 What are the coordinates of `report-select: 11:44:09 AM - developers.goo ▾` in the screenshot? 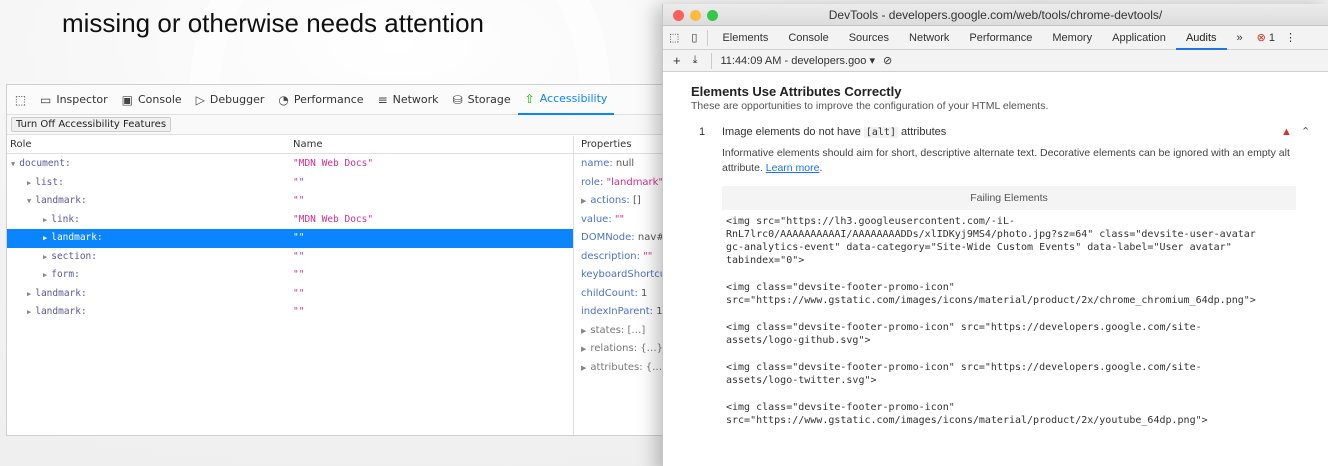 It's located at (797, 60).